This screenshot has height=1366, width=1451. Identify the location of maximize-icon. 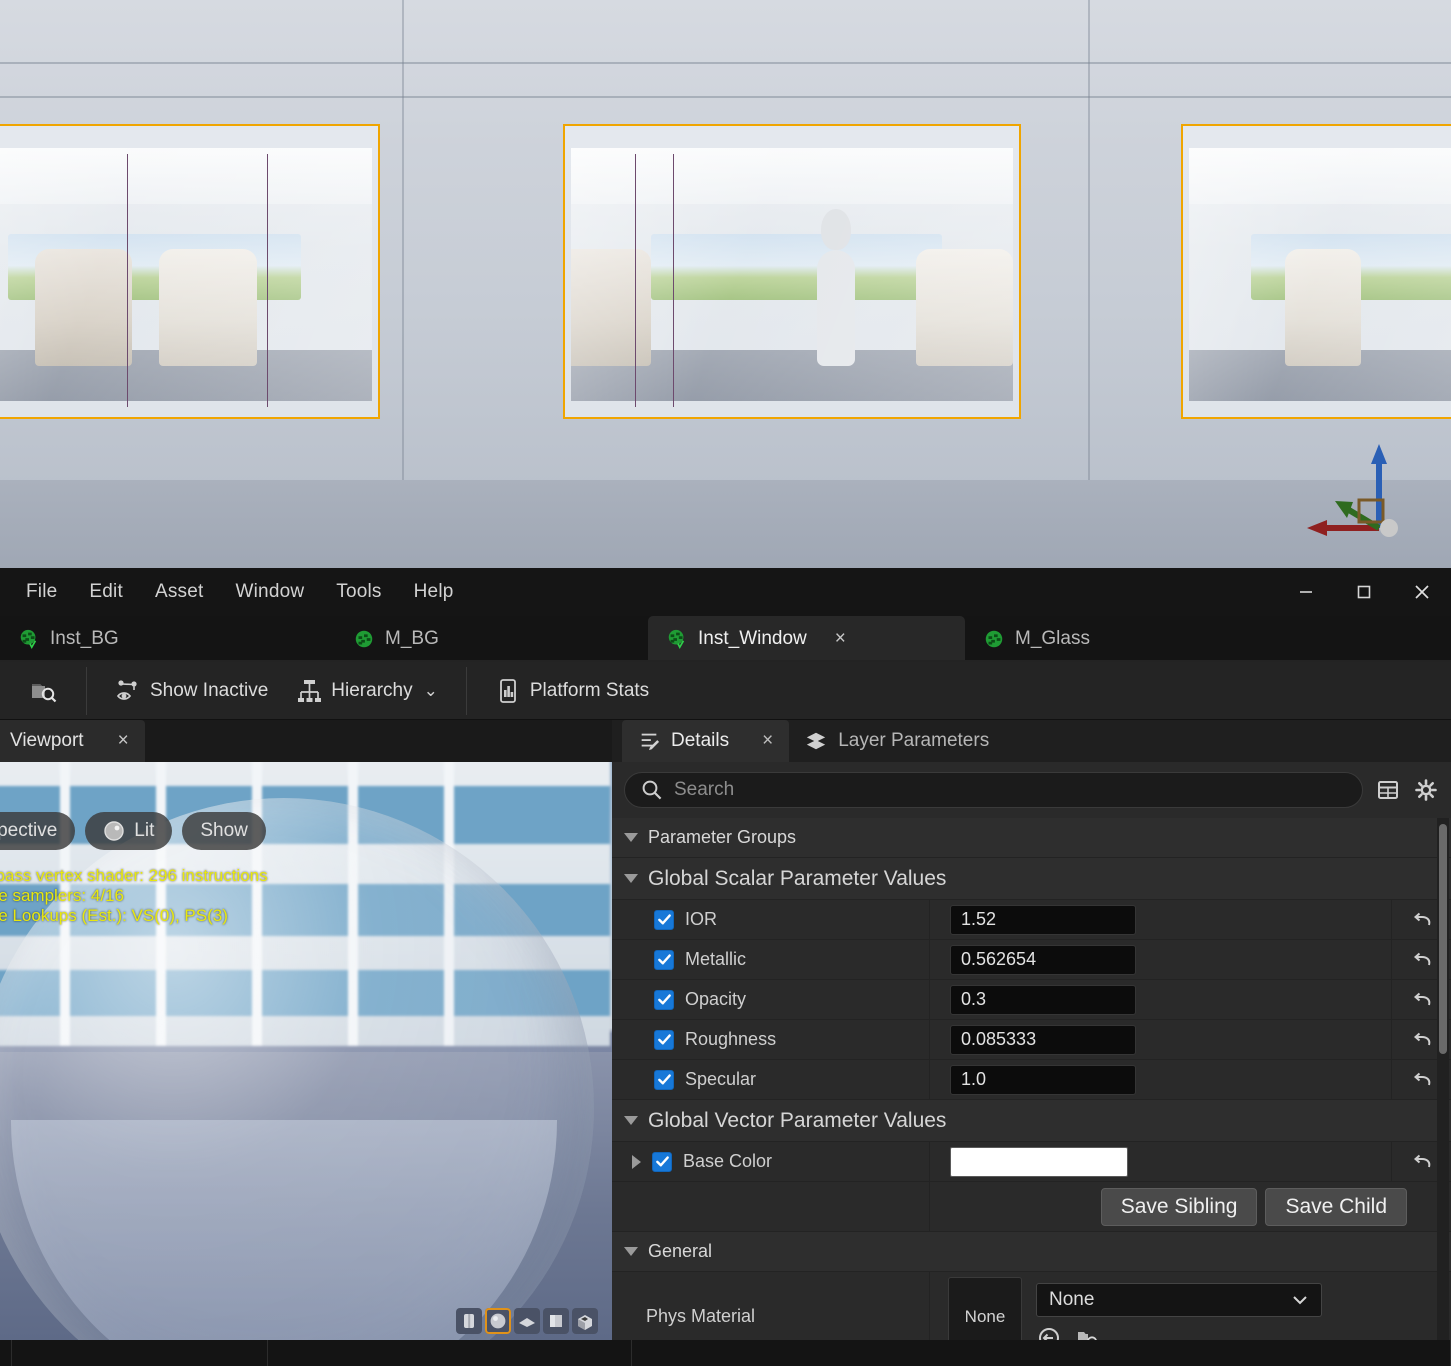
(1364, 592).